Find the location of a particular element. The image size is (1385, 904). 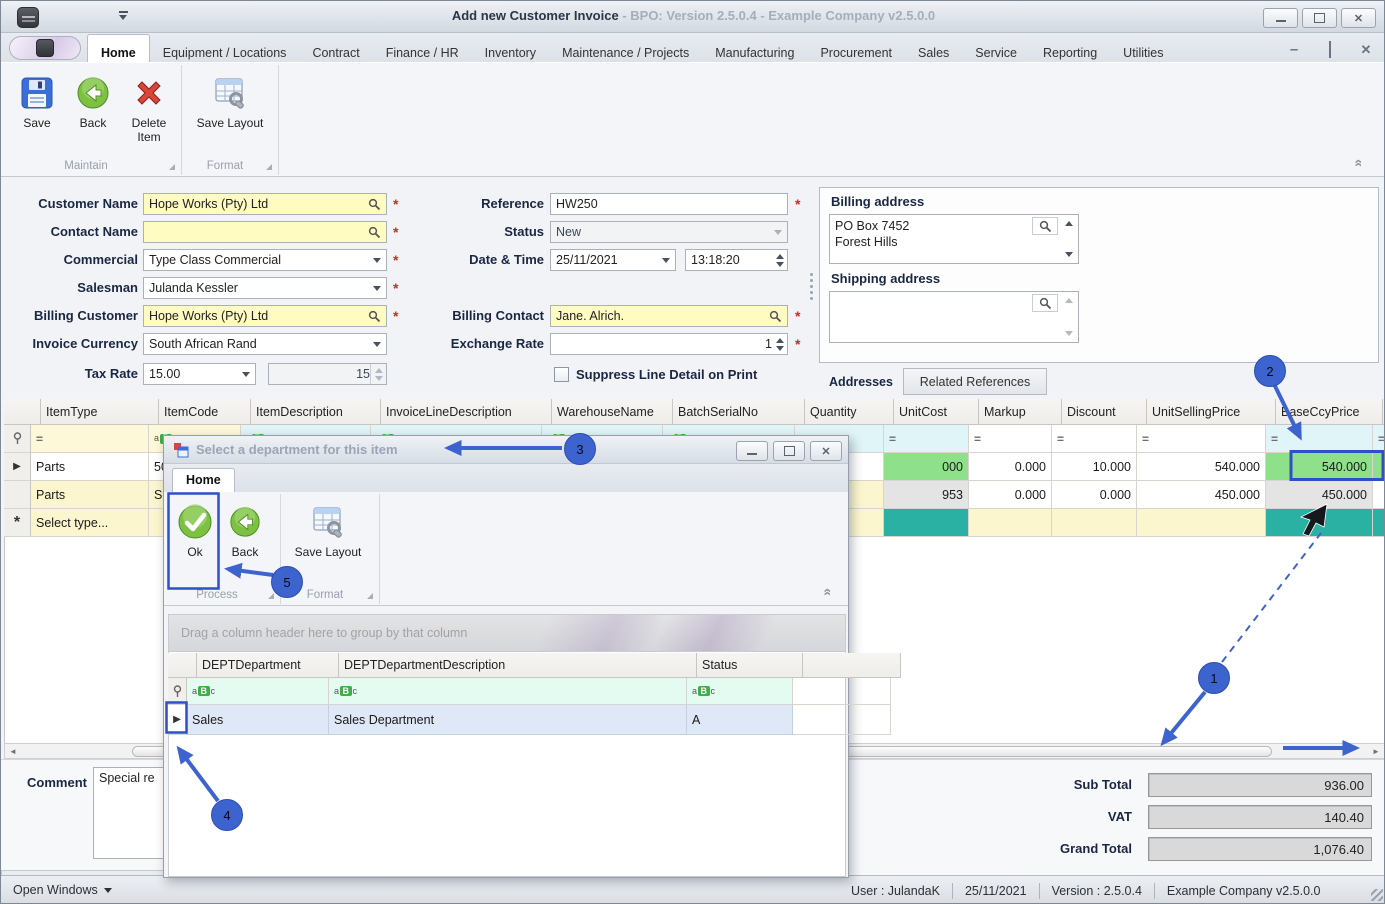

cell-UnitSellingPrice: 450.000 is located at coordinates (1201, 495).